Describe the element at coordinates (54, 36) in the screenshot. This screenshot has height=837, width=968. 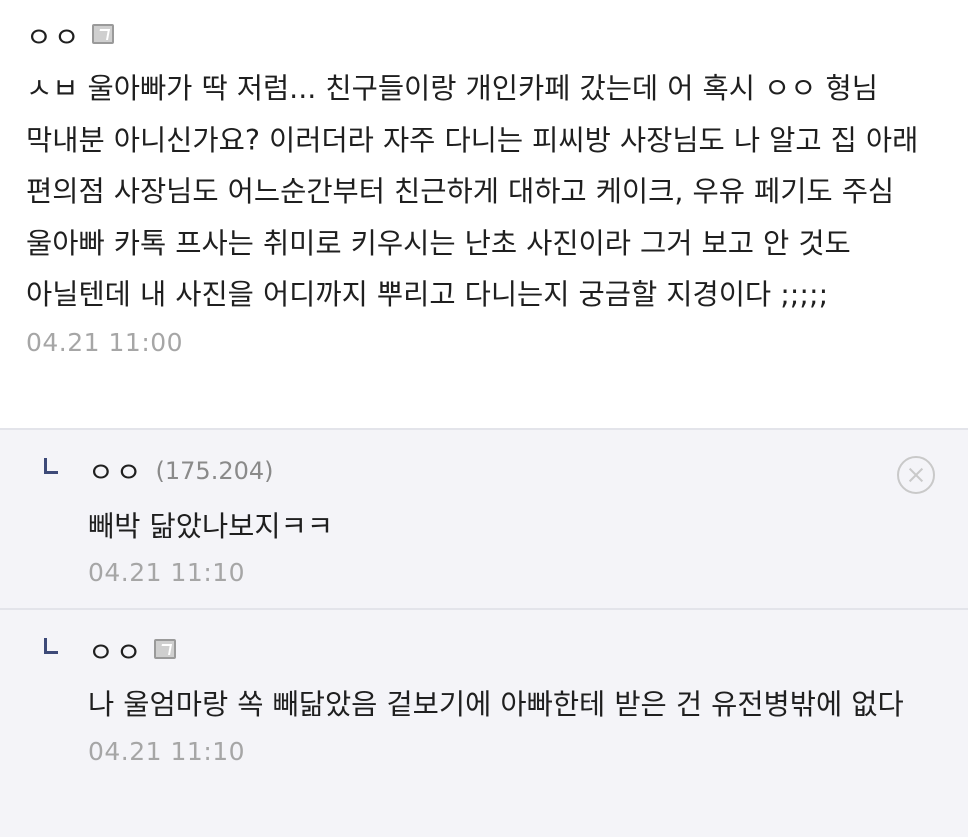
I see `comment-nickname: ㅇㅇ` at that location.